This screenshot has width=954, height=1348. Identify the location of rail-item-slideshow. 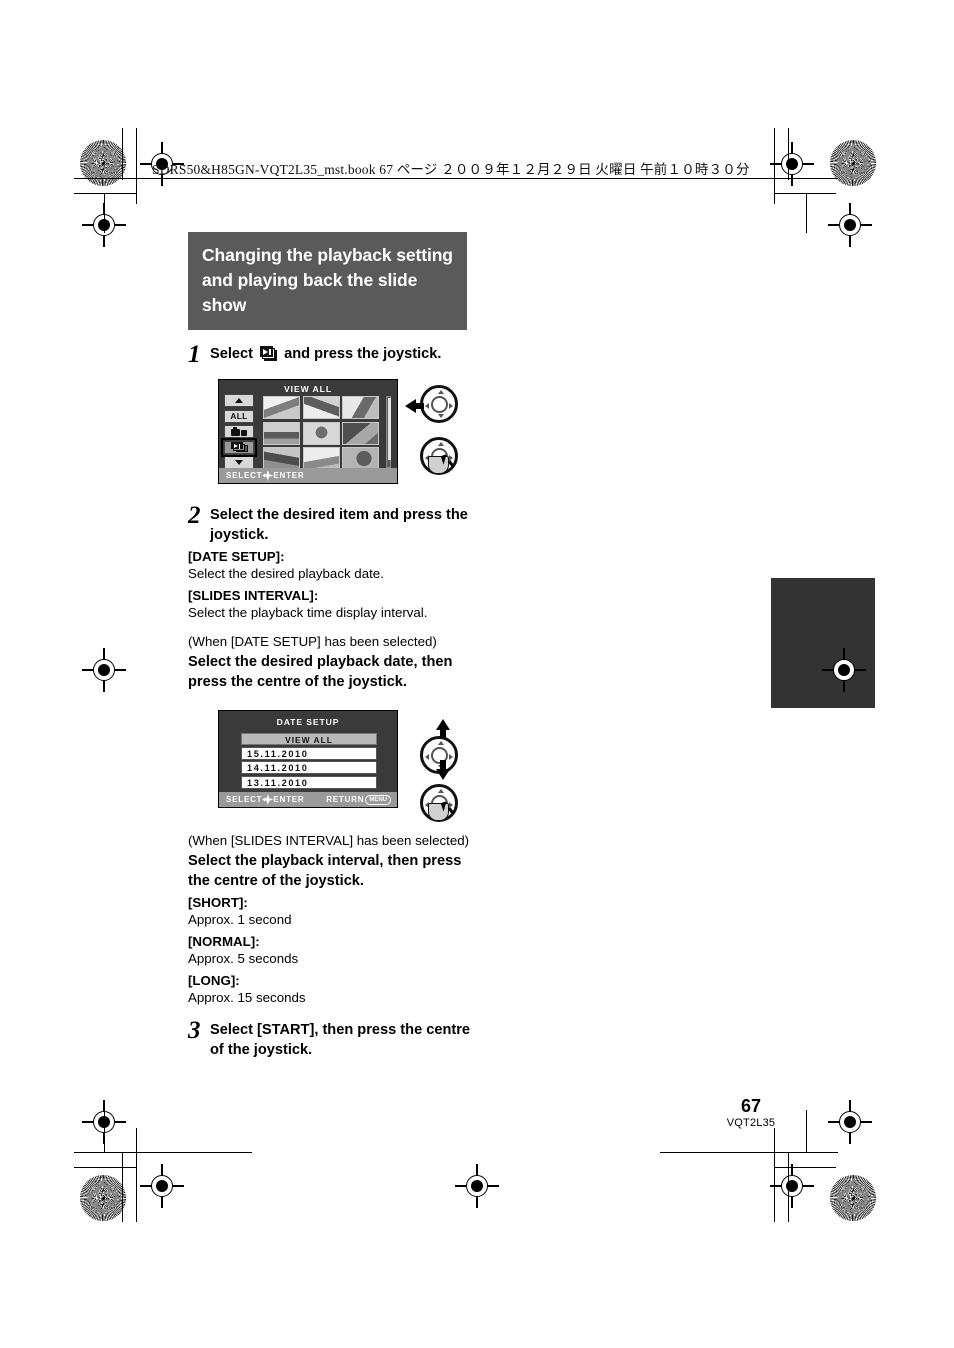
(239, 447).